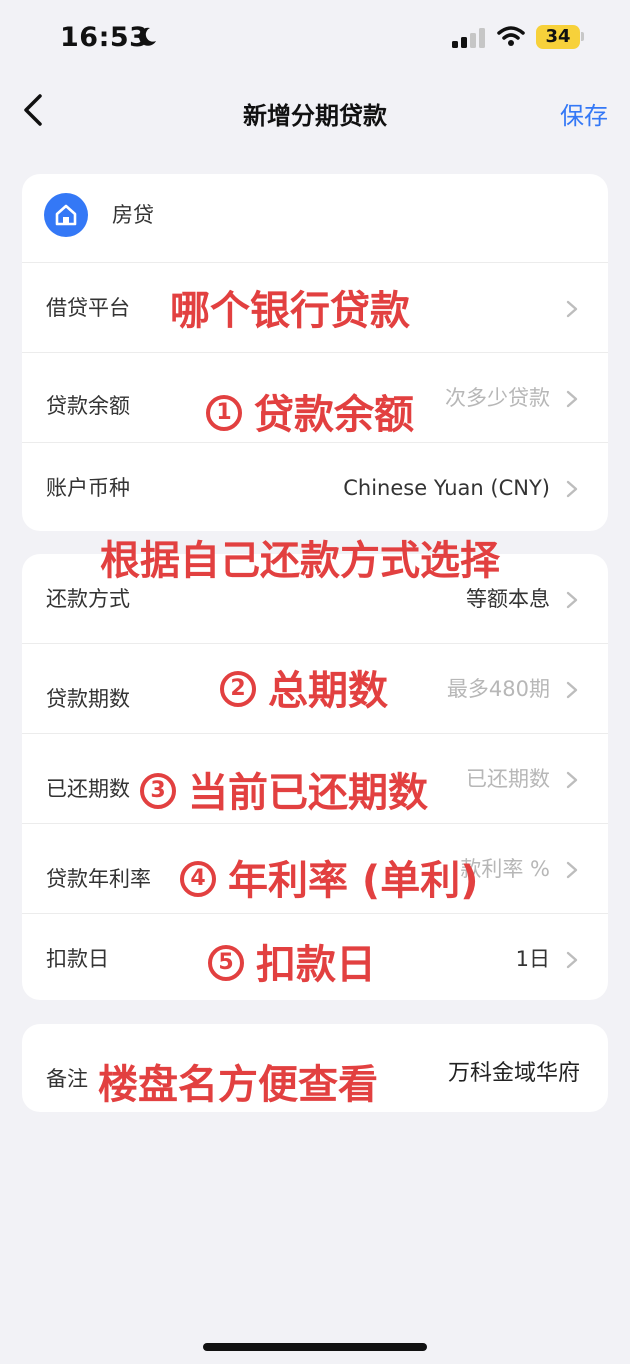  Describe the element at coordinates (582, 36) in the screenshot. I see `battery-tip` at that location.